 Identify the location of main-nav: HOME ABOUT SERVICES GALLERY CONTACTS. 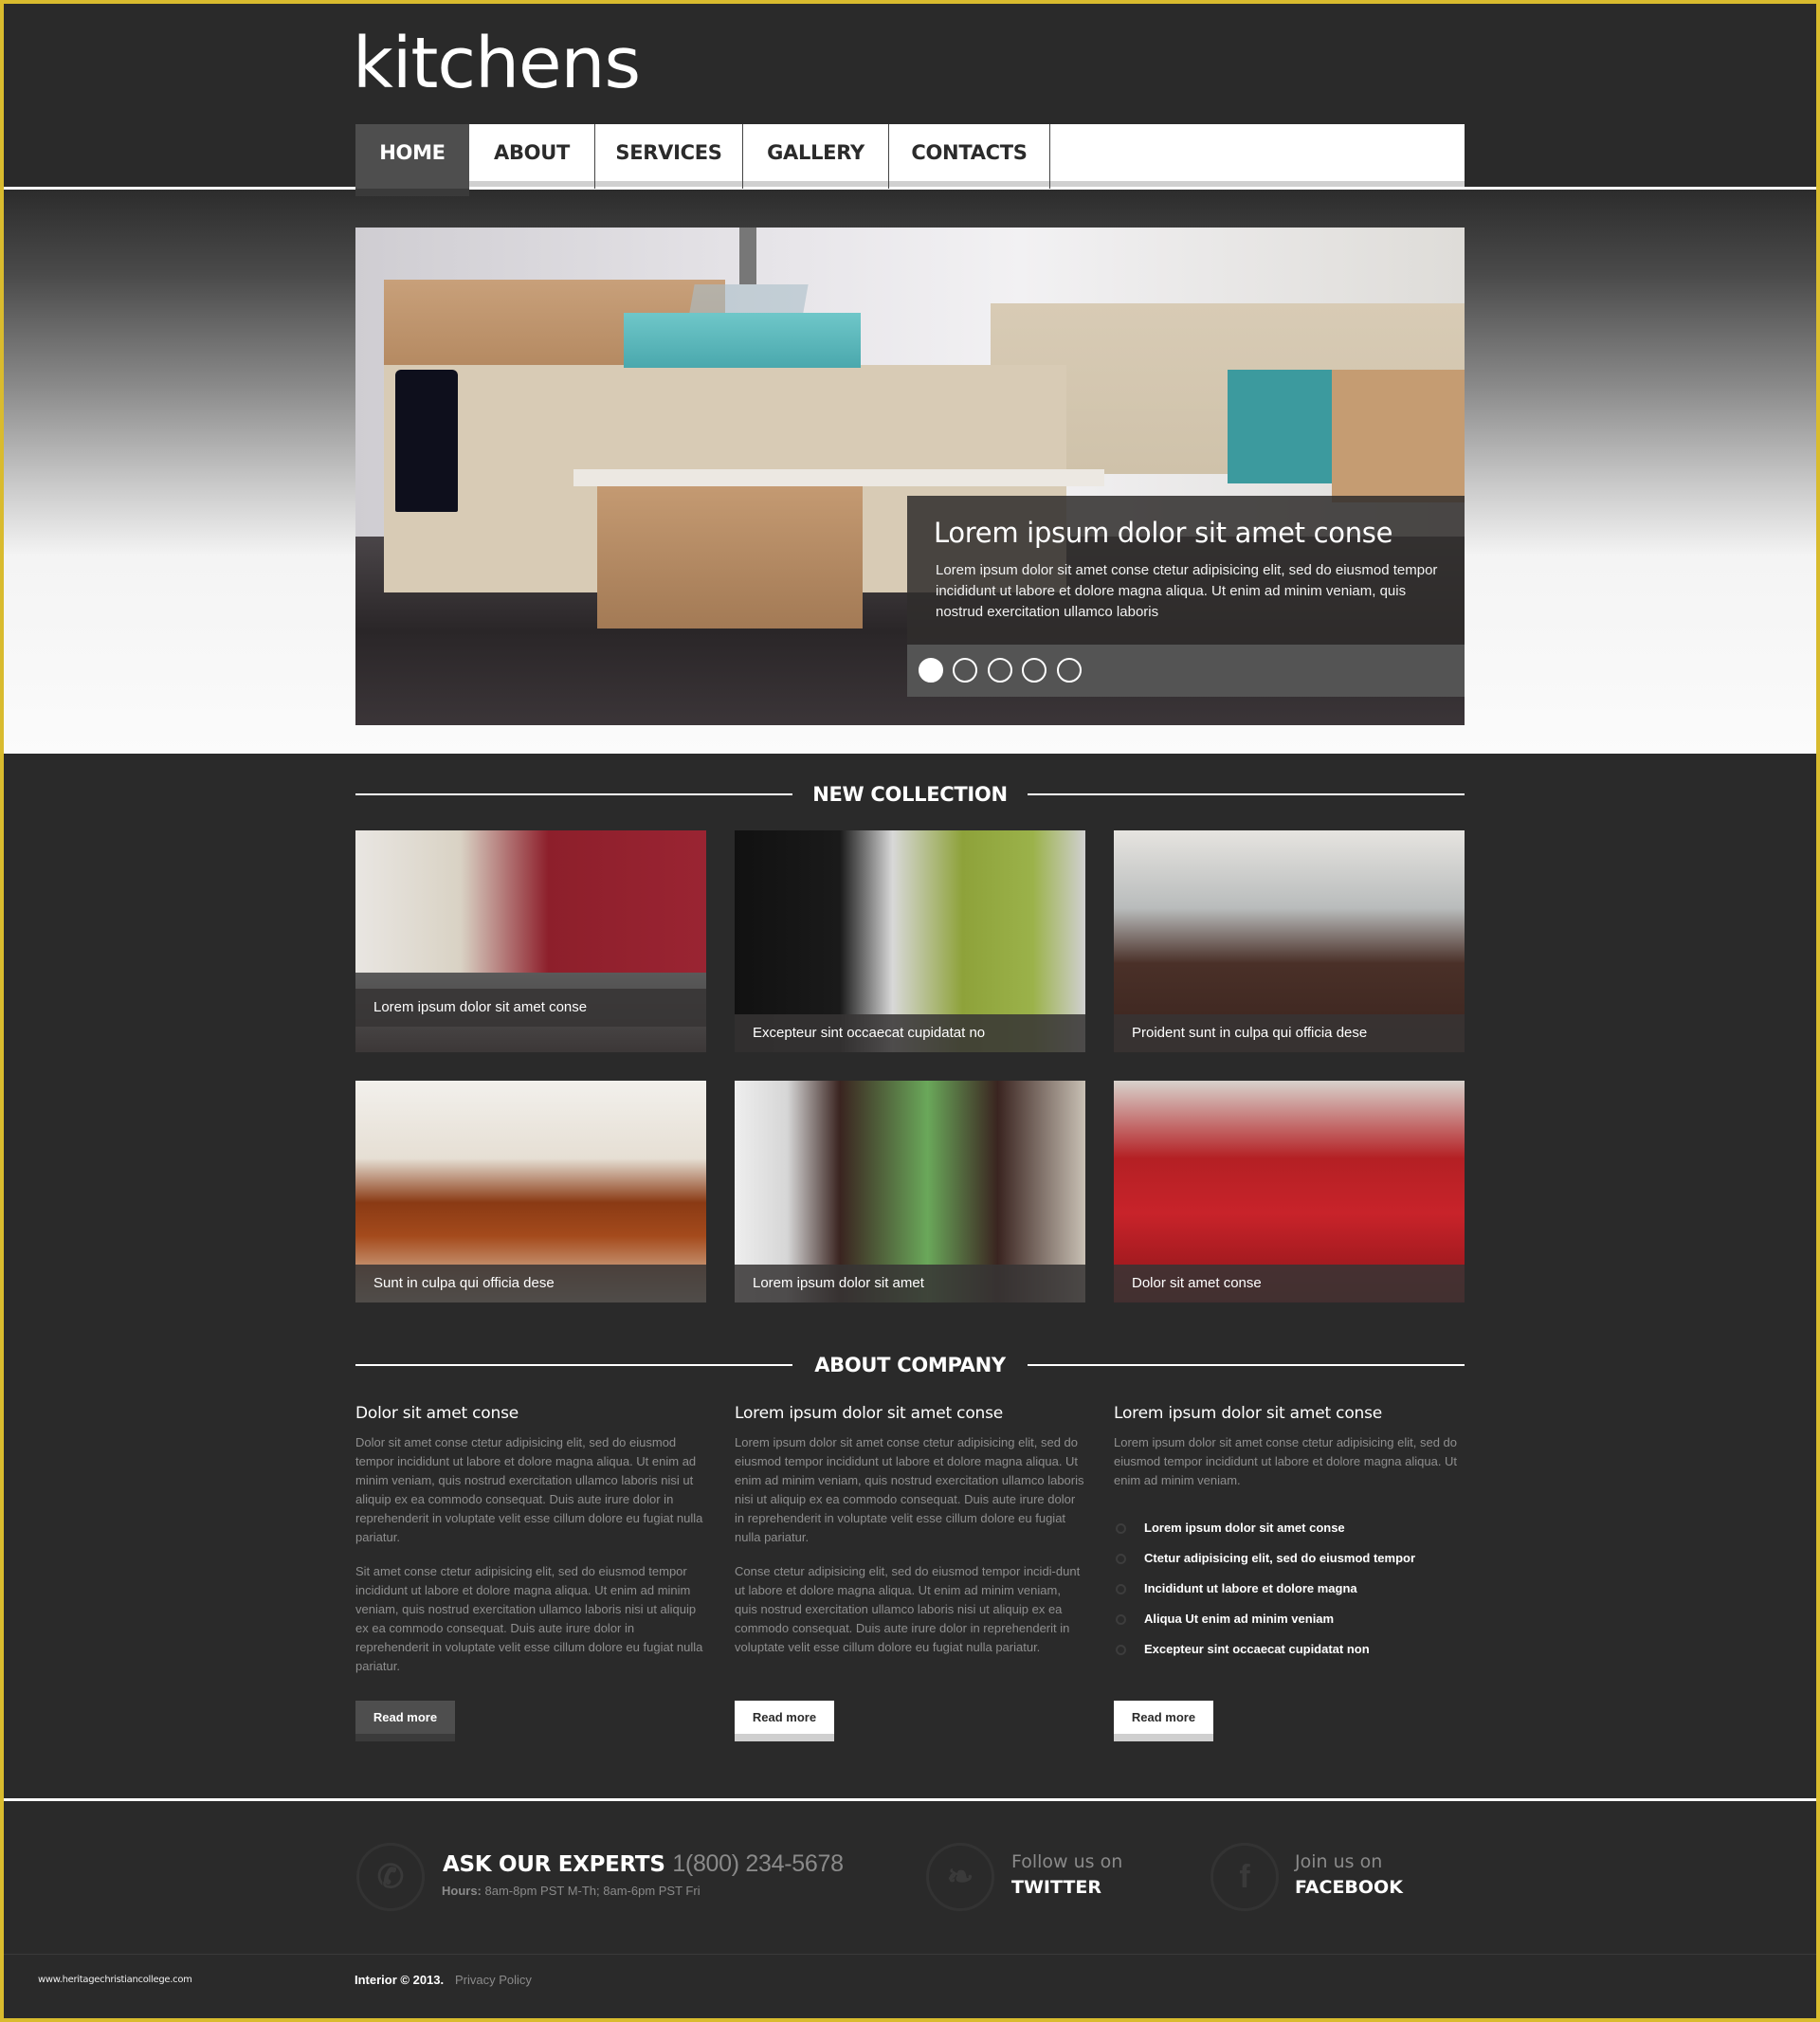
(910, 160).